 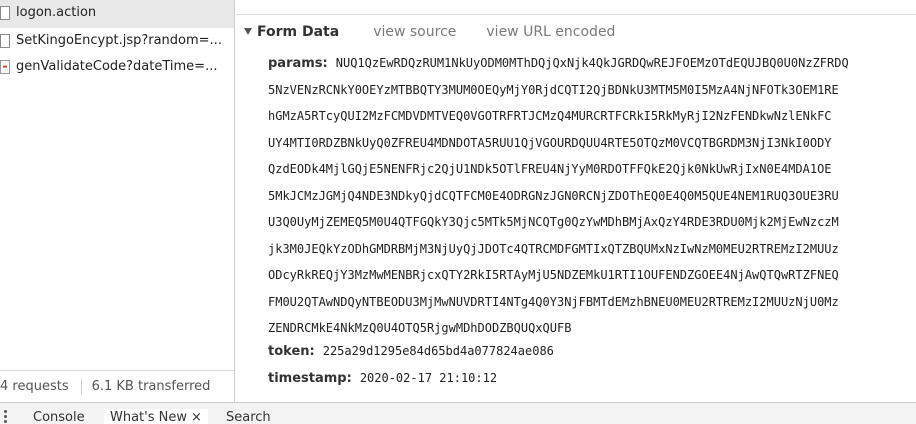 I want to click on token-key: token:, so click(x=291, y=351).